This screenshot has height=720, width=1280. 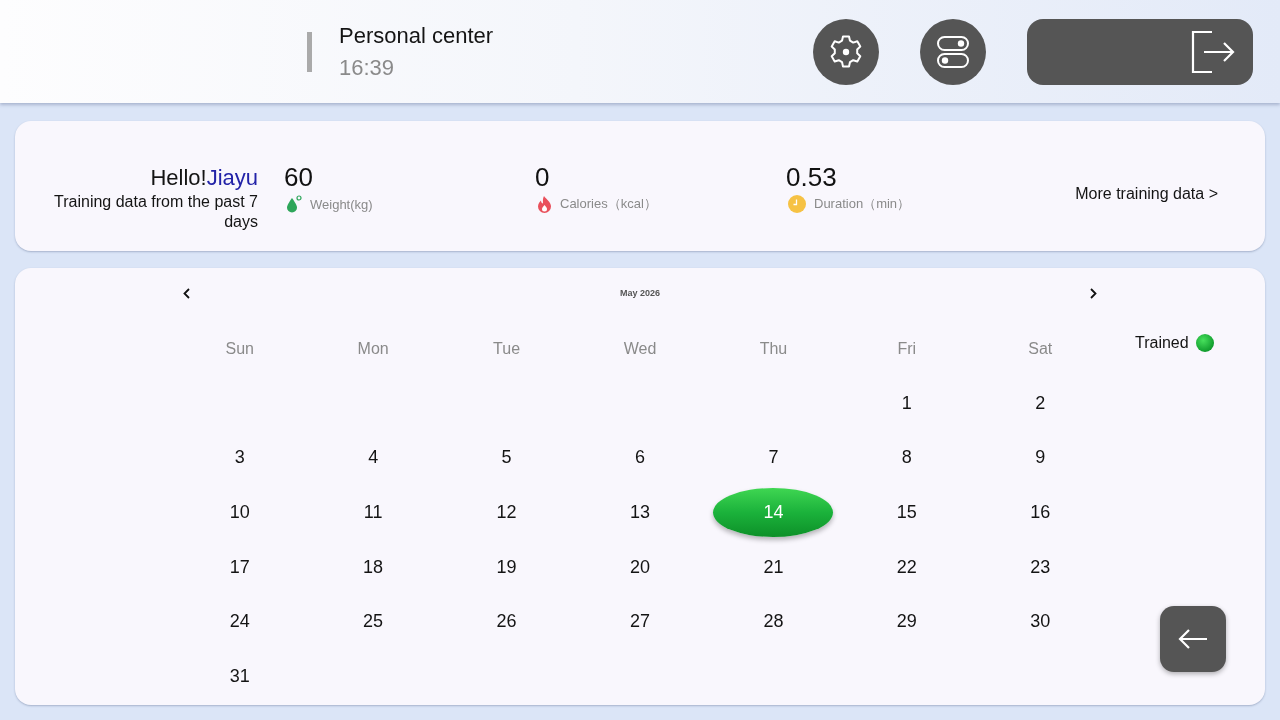 What do you see at coordinates (543, 177) in the screenshot?
I see `stat-value: 0` at bounding box center [543, 177].